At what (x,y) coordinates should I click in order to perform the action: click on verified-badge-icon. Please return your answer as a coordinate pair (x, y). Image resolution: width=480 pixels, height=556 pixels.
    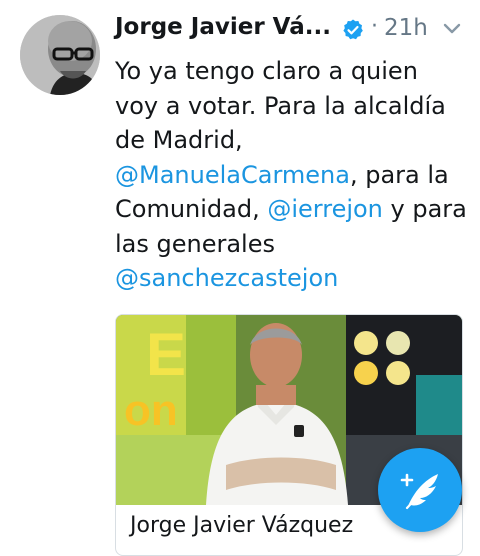
    Looking at the image, I should click on (353, 29).